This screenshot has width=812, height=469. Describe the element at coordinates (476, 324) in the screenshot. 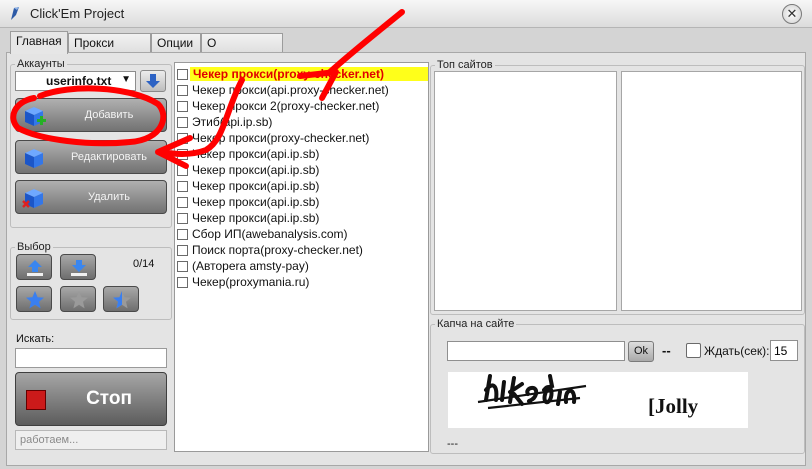

I see `captcha-group-title: Капча на сайте` at that location.